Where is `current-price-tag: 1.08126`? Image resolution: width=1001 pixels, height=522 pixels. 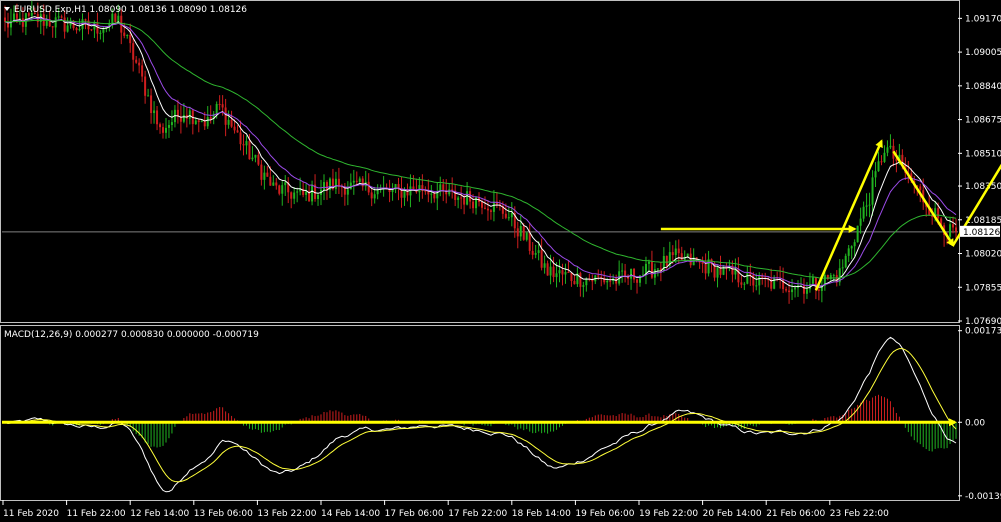
current-price-tag: 1.08126 is located at coordinates (980, 231).